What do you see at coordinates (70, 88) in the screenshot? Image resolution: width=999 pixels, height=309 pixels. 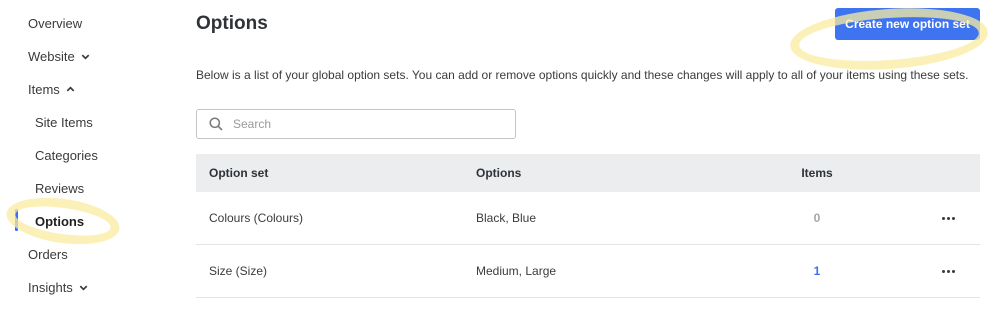 I see `chevron-up-icon` at bounding box center [70, 88].